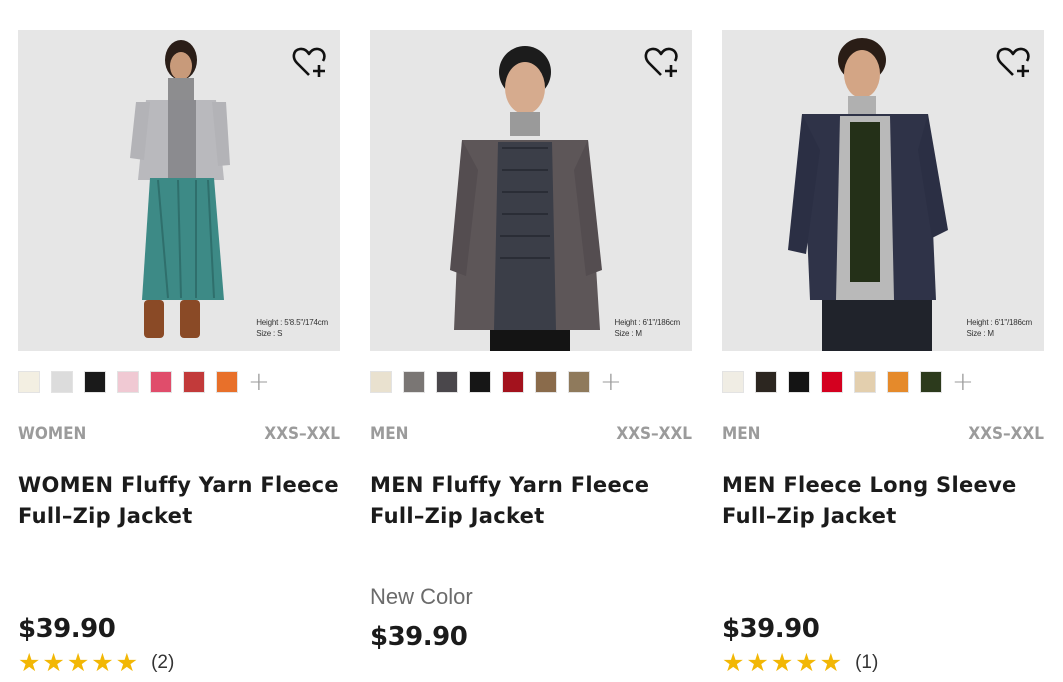 This screenshot has width=1063, height=682. I want to click on rating: ★★★★★ (1), so click(800, 663).